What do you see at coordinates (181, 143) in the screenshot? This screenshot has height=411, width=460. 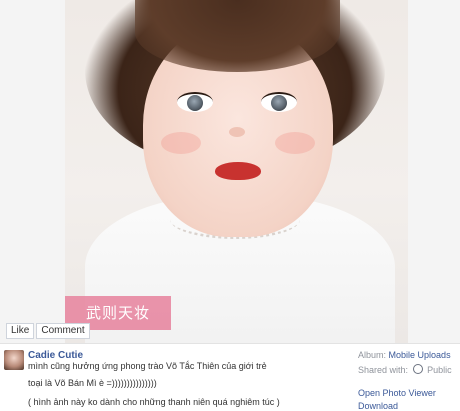 I see `photo-blush-left` at bounding box center [181, 143].